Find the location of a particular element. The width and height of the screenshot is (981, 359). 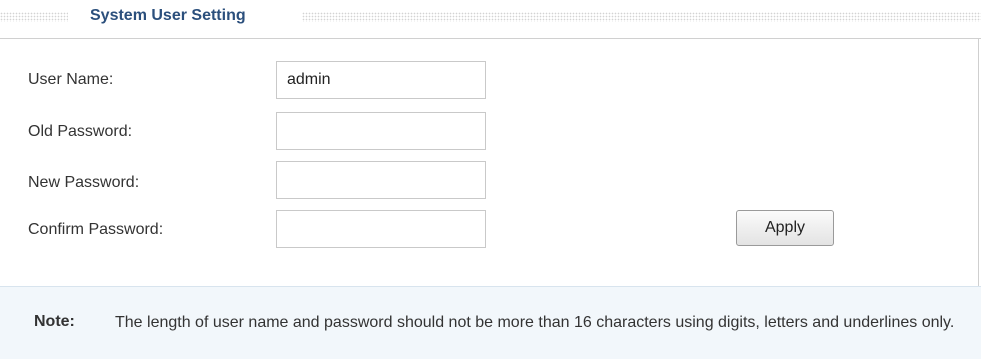

confirm-password-label: Confirm Password: is located at coordinates (96, 229).